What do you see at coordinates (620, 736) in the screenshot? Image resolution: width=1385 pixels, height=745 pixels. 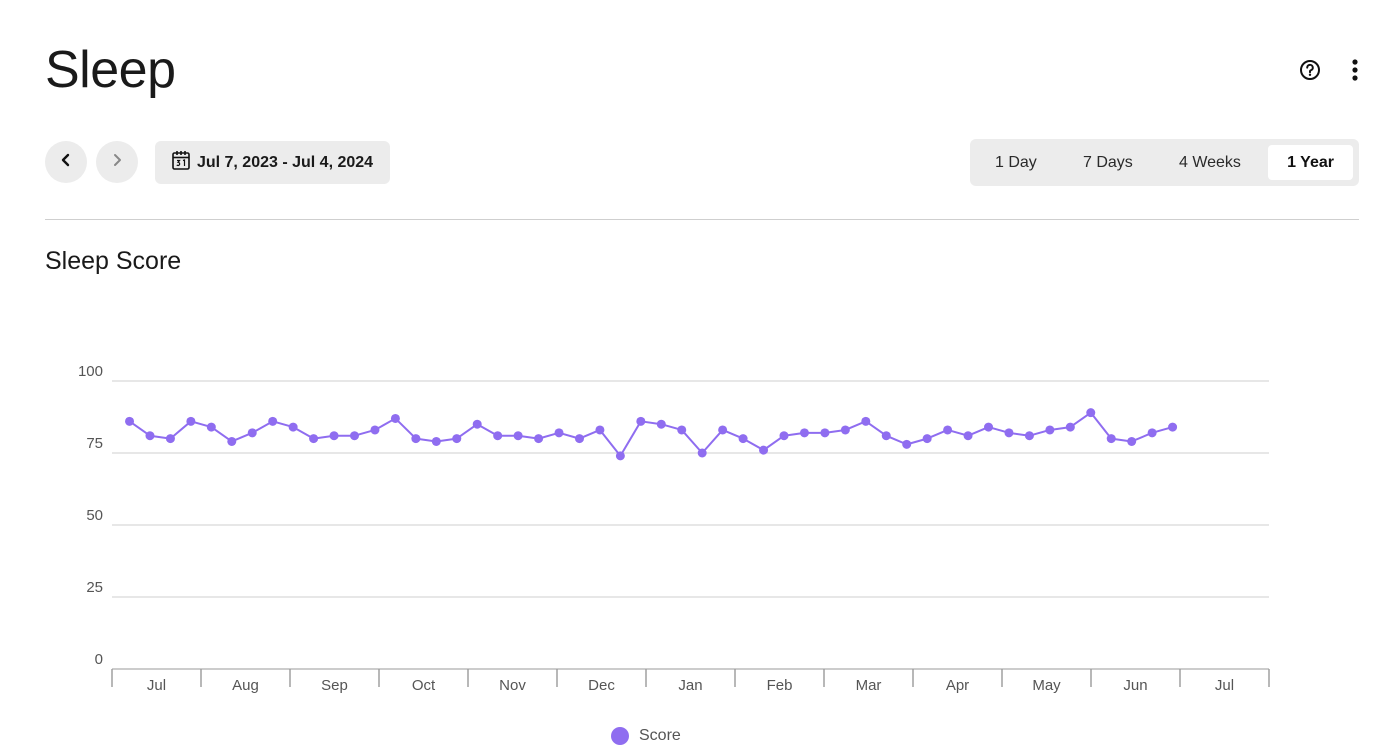 I see `legend-swatch` at bounding box center [620, 736].